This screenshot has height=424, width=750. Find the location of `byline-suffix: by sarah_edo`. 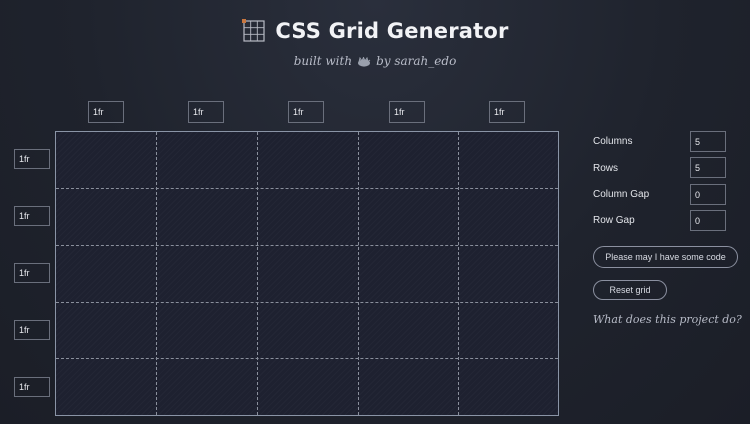

byline-suffix: by sarah_edo is located at coordinates (416, 61).